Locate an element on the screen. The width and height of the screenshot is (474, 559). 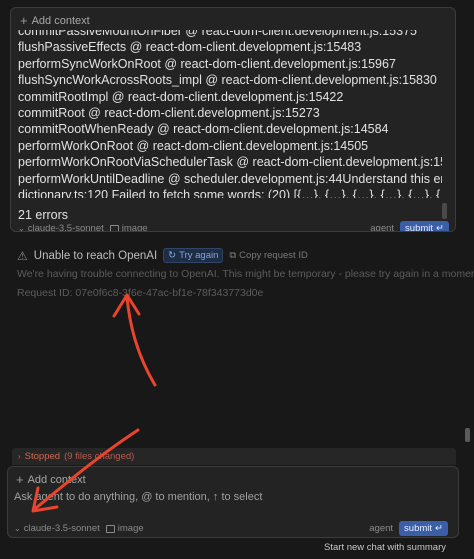
copy-icon: ⧉ is located at coordinates (233, 255).